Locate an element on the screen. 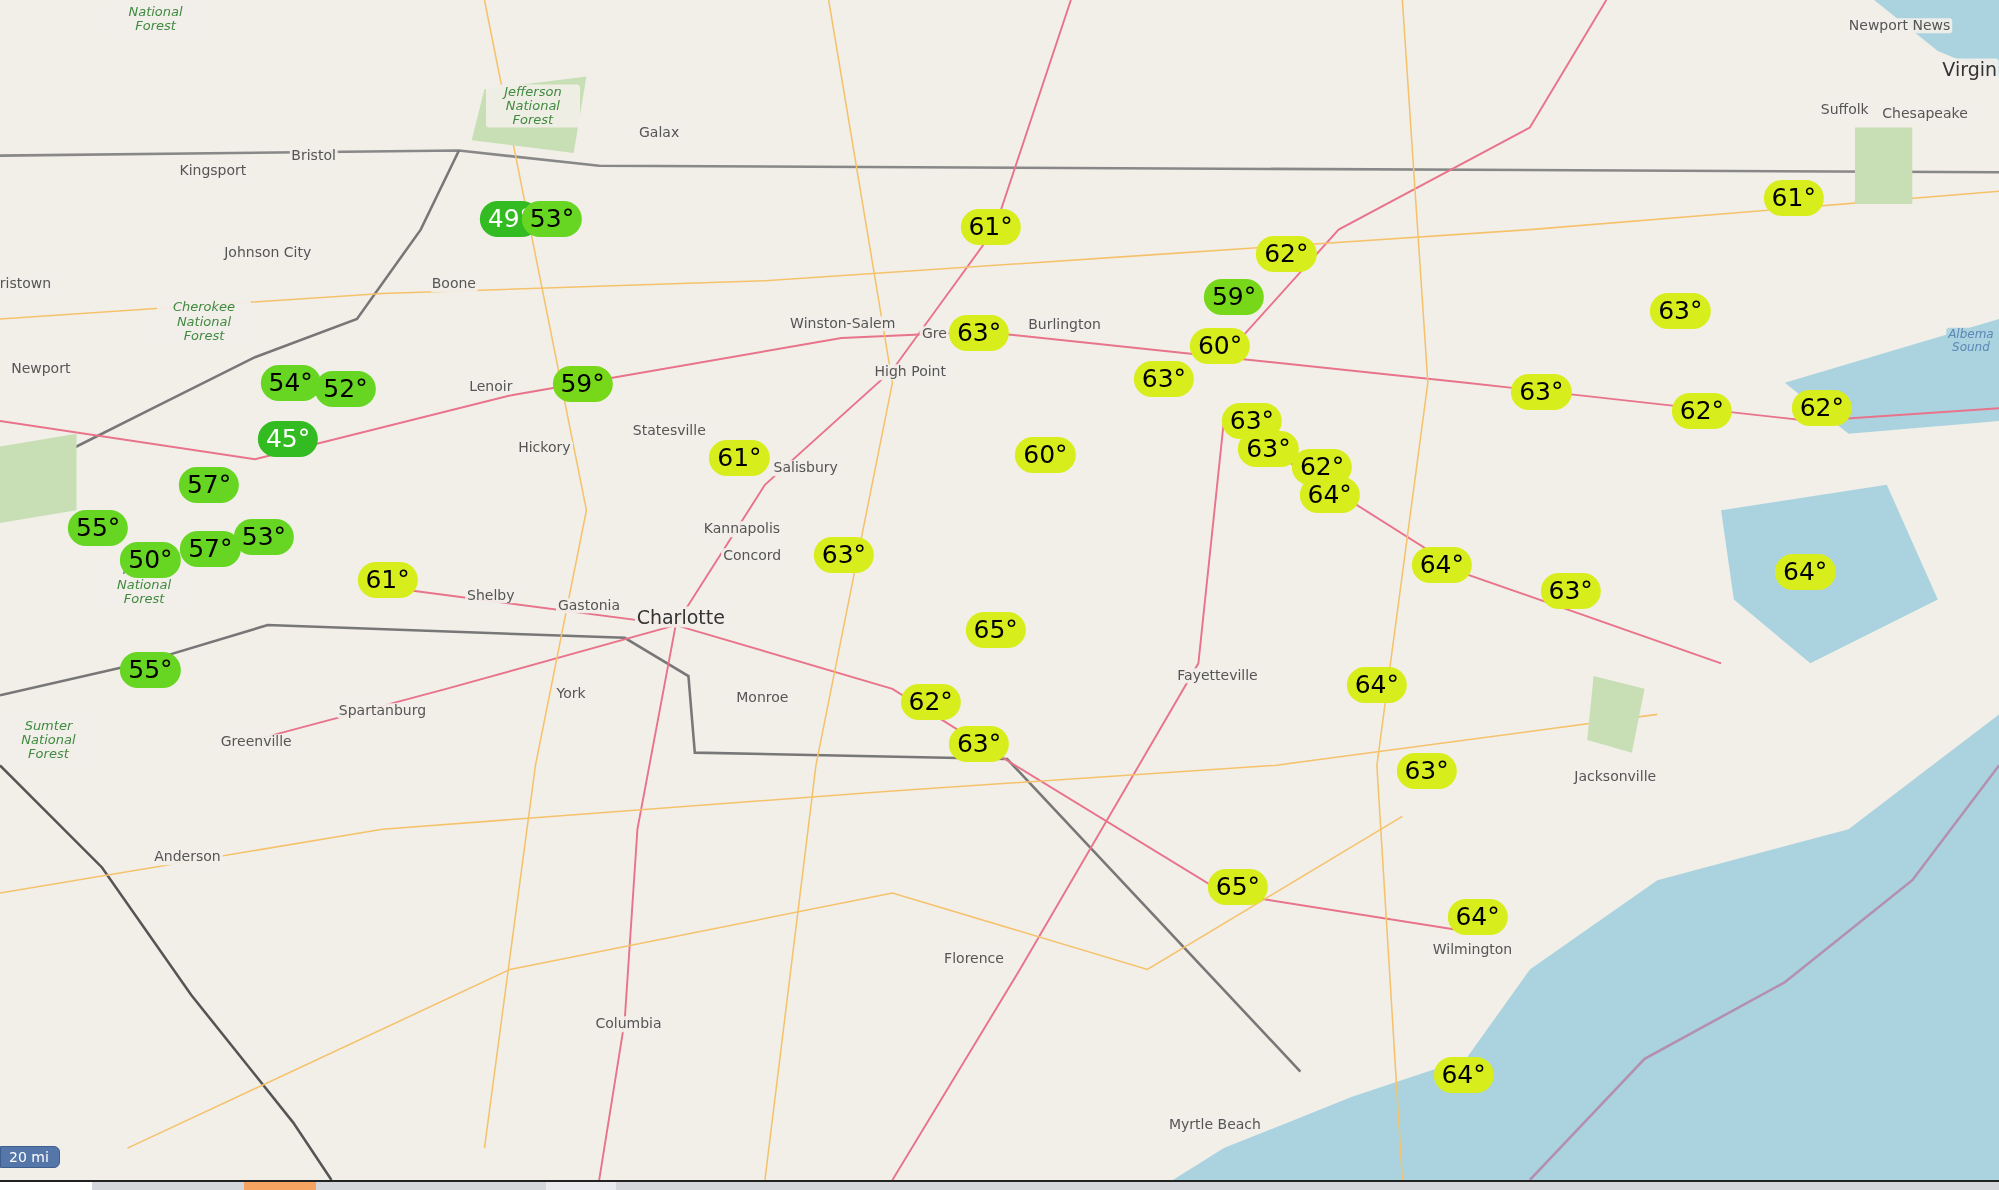  city-label: Jacksonville is located at coordinates (1615, 777).